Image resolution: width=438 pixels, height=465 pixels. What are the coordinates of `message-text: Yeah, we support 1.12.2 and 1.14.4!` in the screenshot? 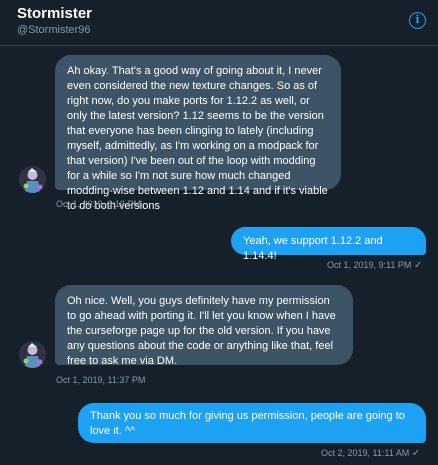 It's located at (313, 248).